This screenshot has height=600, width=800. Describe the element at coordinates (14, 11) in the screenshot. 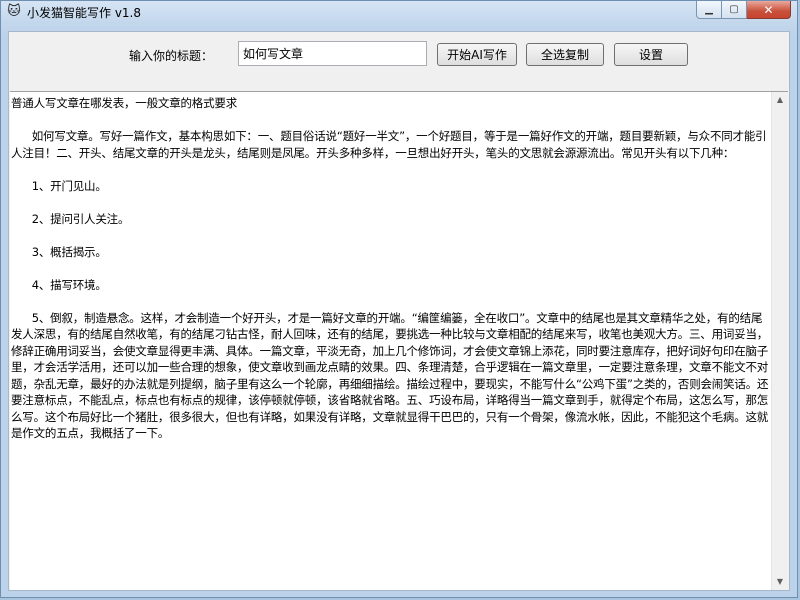

I see `cat-app-icon: 🐱` at that location.